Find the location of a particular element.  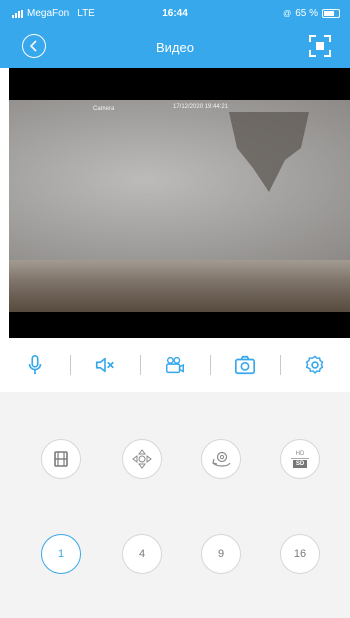

mute-icon is located at coordinates (104, 365).